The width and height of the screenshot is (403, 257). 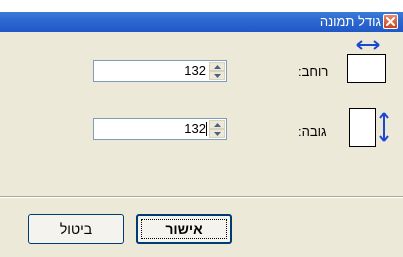 I want to click on close-button, so click(x=390, y=21).